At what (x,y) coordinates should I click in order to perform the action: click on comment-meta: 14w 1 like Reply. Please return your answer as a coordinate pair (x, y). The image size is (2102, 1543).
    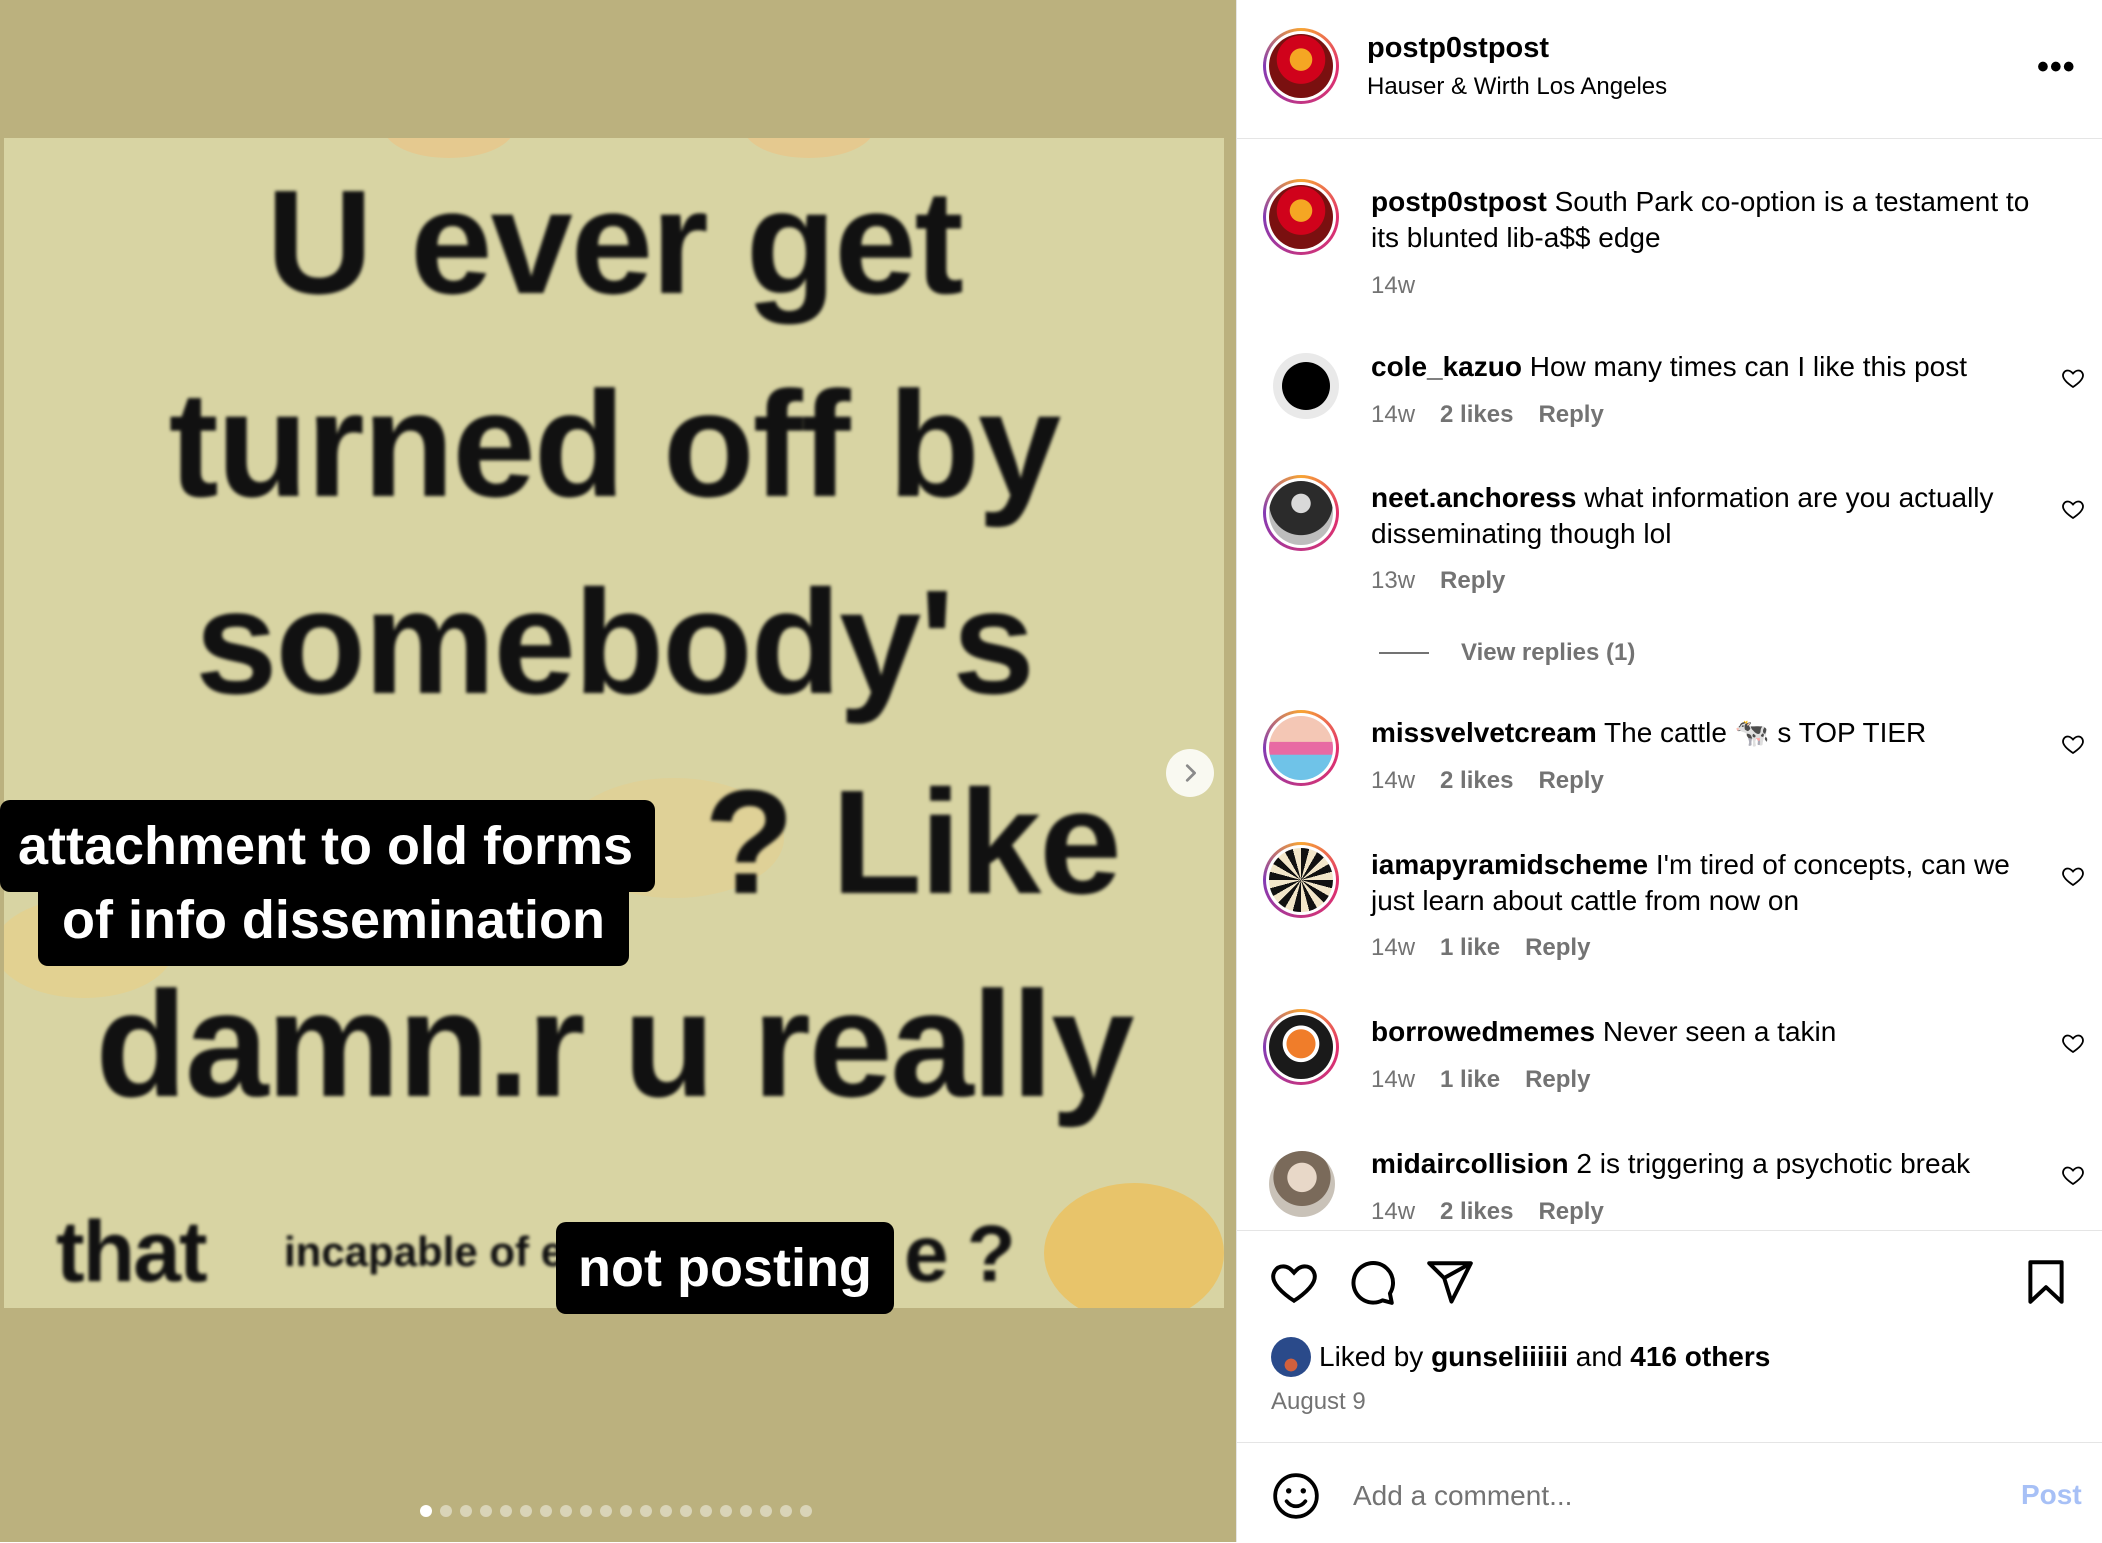
    Looking at the image, I should click on (1480, 1080).